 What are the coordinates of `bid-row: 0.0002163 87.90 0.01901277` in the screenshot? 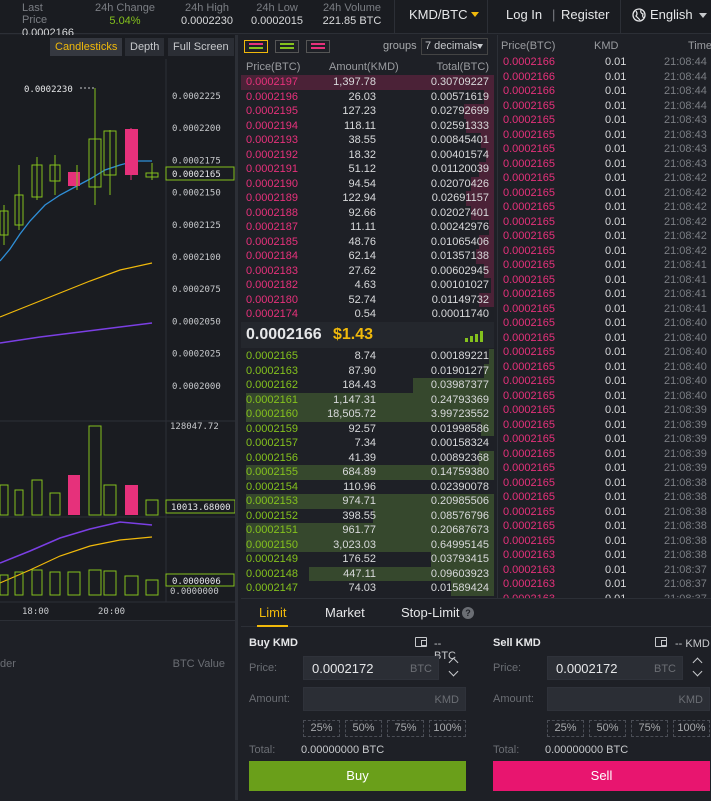 It's located at (367, 370).